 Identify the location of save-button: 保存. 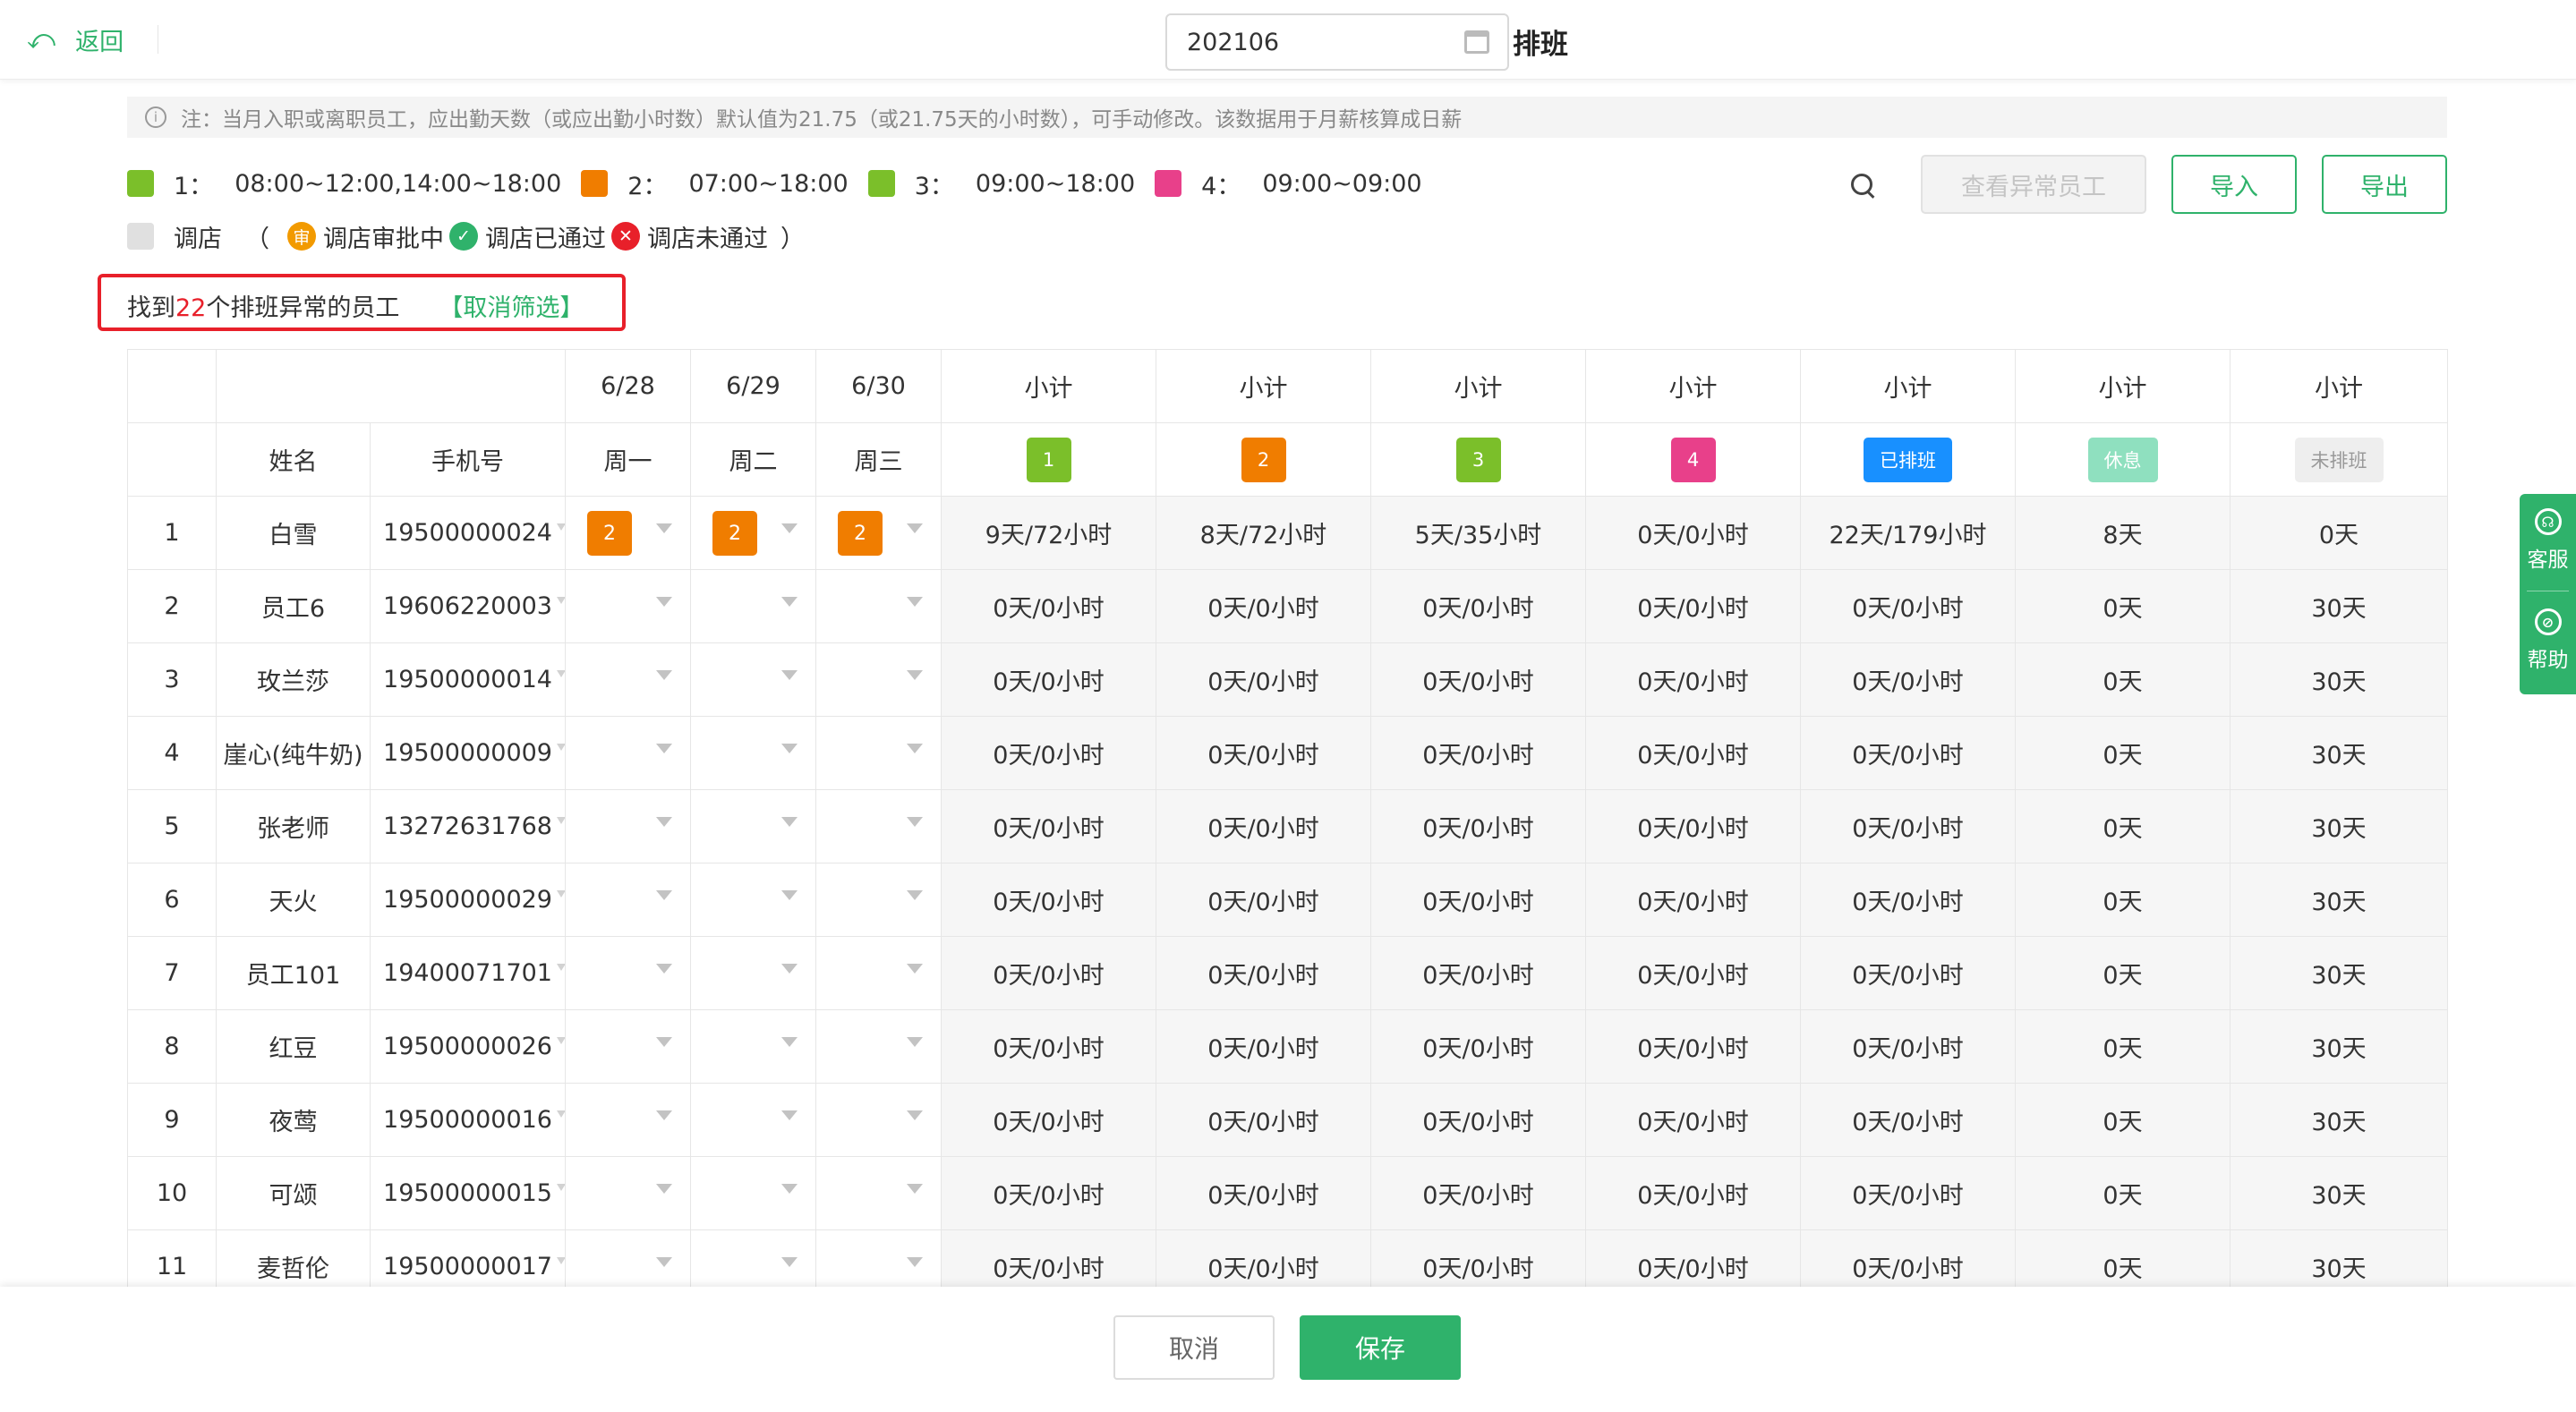
(1380, 1347).